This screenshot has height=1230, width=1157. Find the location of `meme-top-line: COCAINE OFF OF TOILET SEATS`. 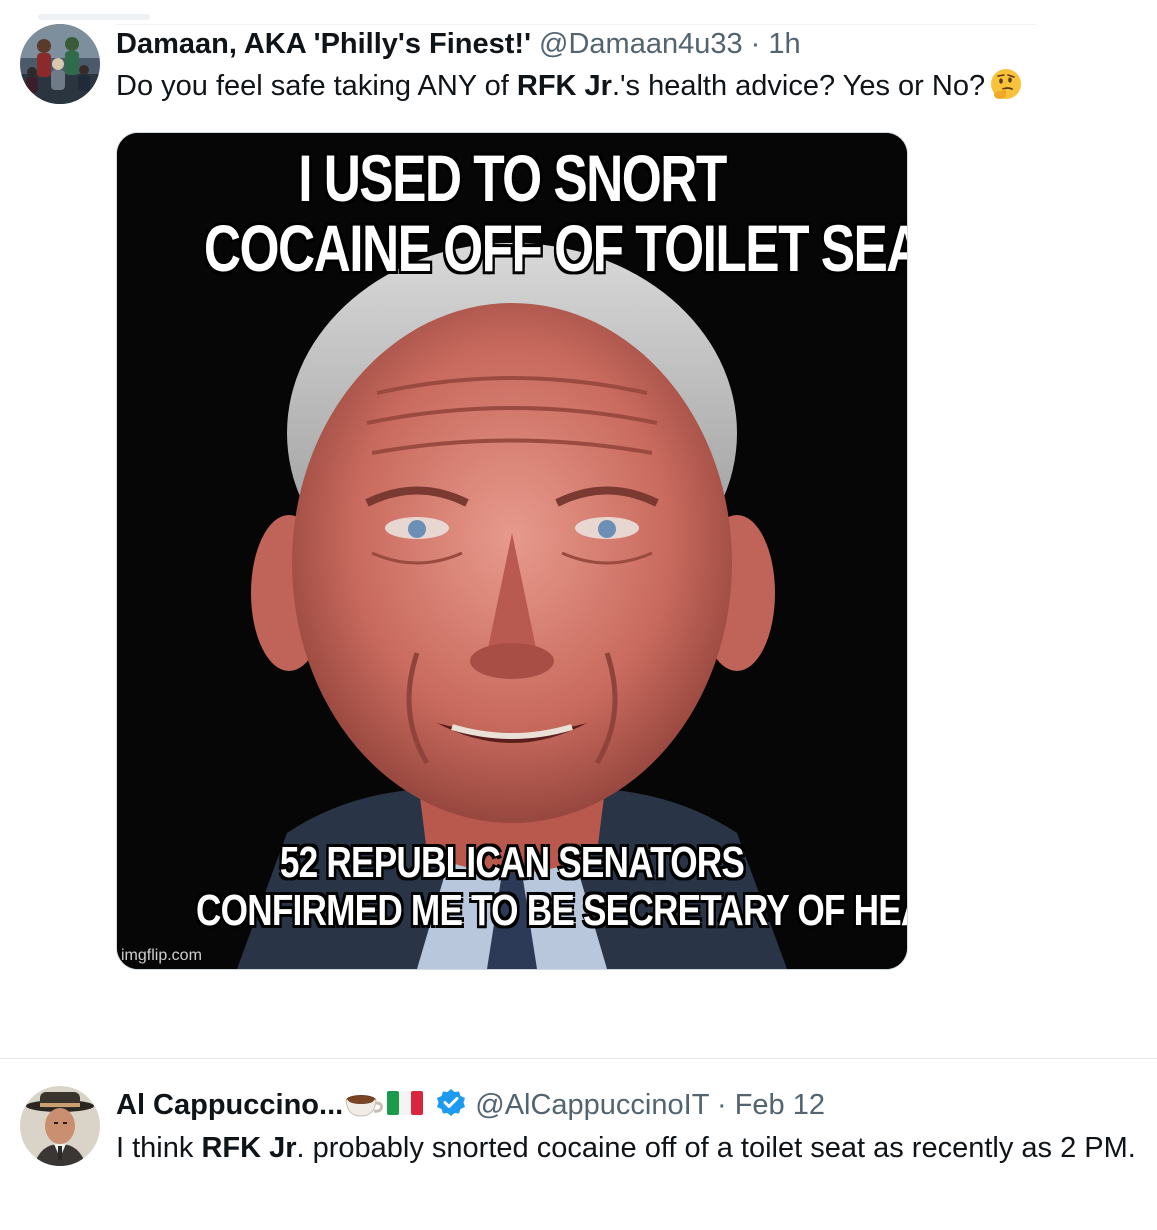

meme-top-line: COCAINE OFF OF TOILET SEATS is located at coordinates (555, 248).